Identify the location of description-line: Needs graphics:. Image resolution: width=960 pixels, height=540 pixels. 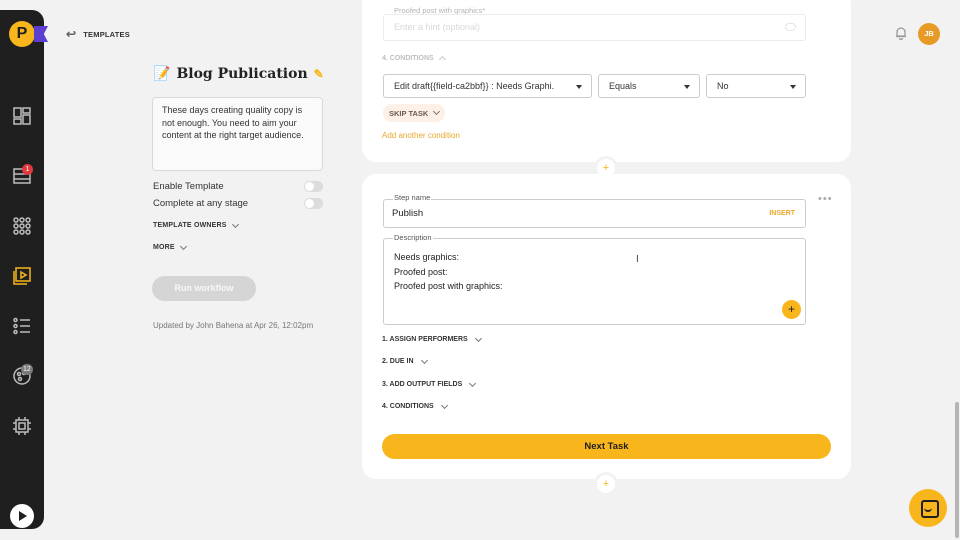
(427, 257).